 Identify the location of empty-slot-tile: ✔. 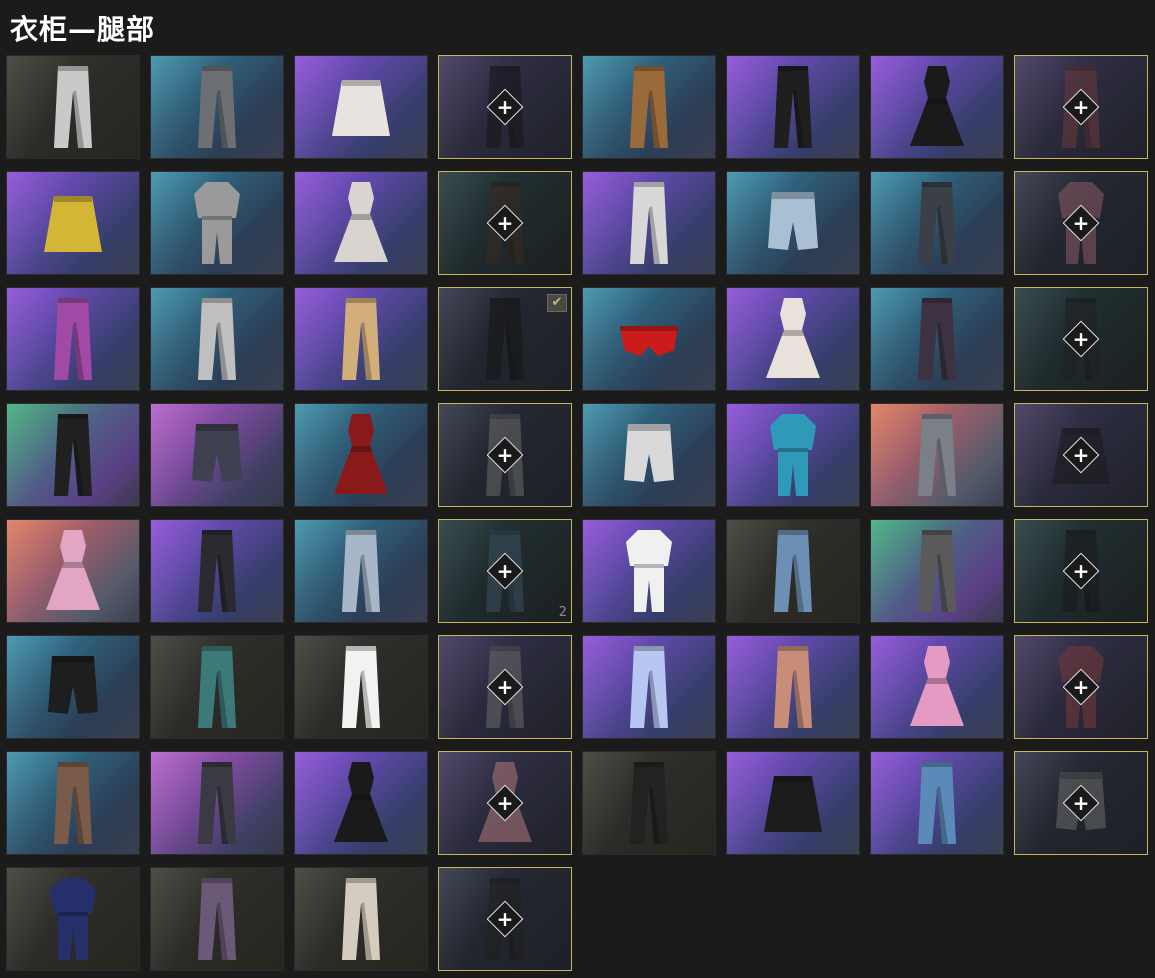
(505, 339).